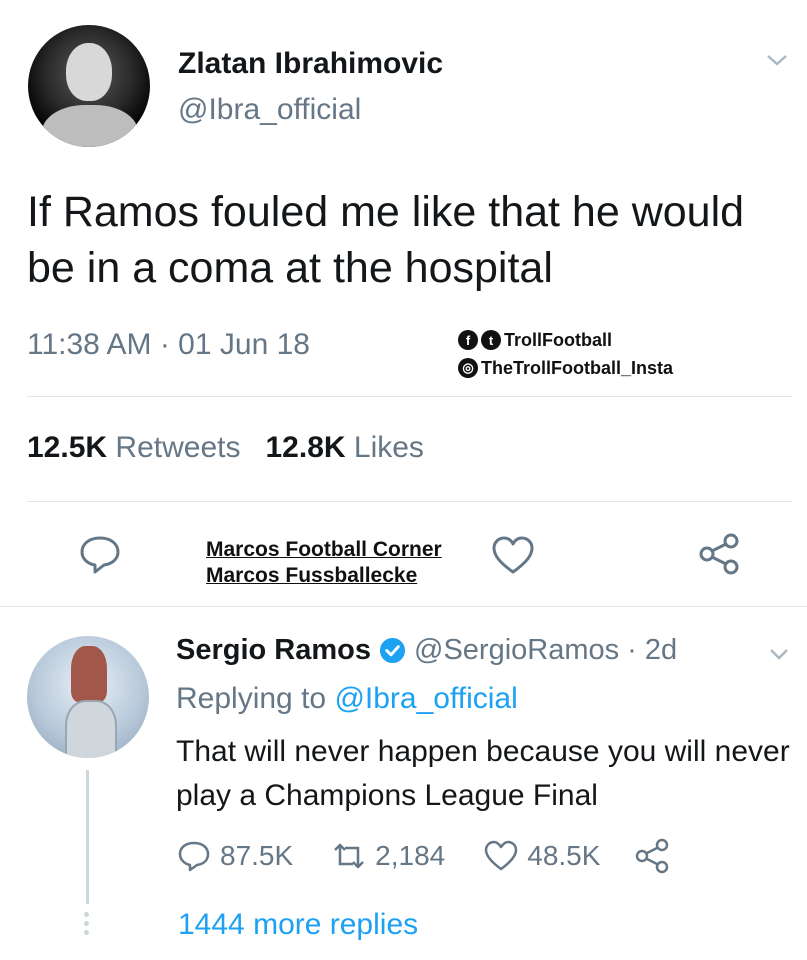  Describe the element at coordinates (491, 340) in the screenshot. I see `twitter-icon: t` at that location.